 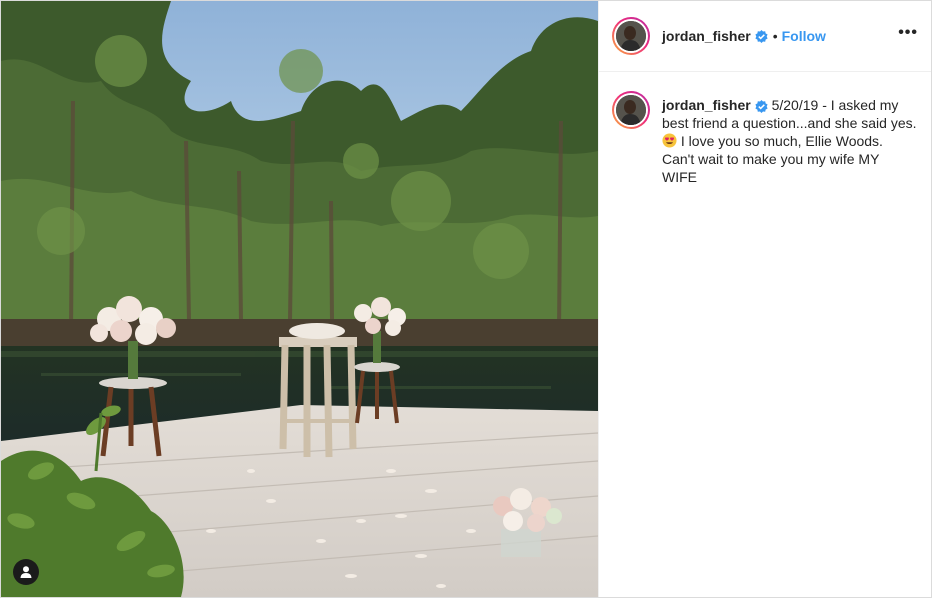 I want to click on caption-avatar, so click(x=631, y=110).